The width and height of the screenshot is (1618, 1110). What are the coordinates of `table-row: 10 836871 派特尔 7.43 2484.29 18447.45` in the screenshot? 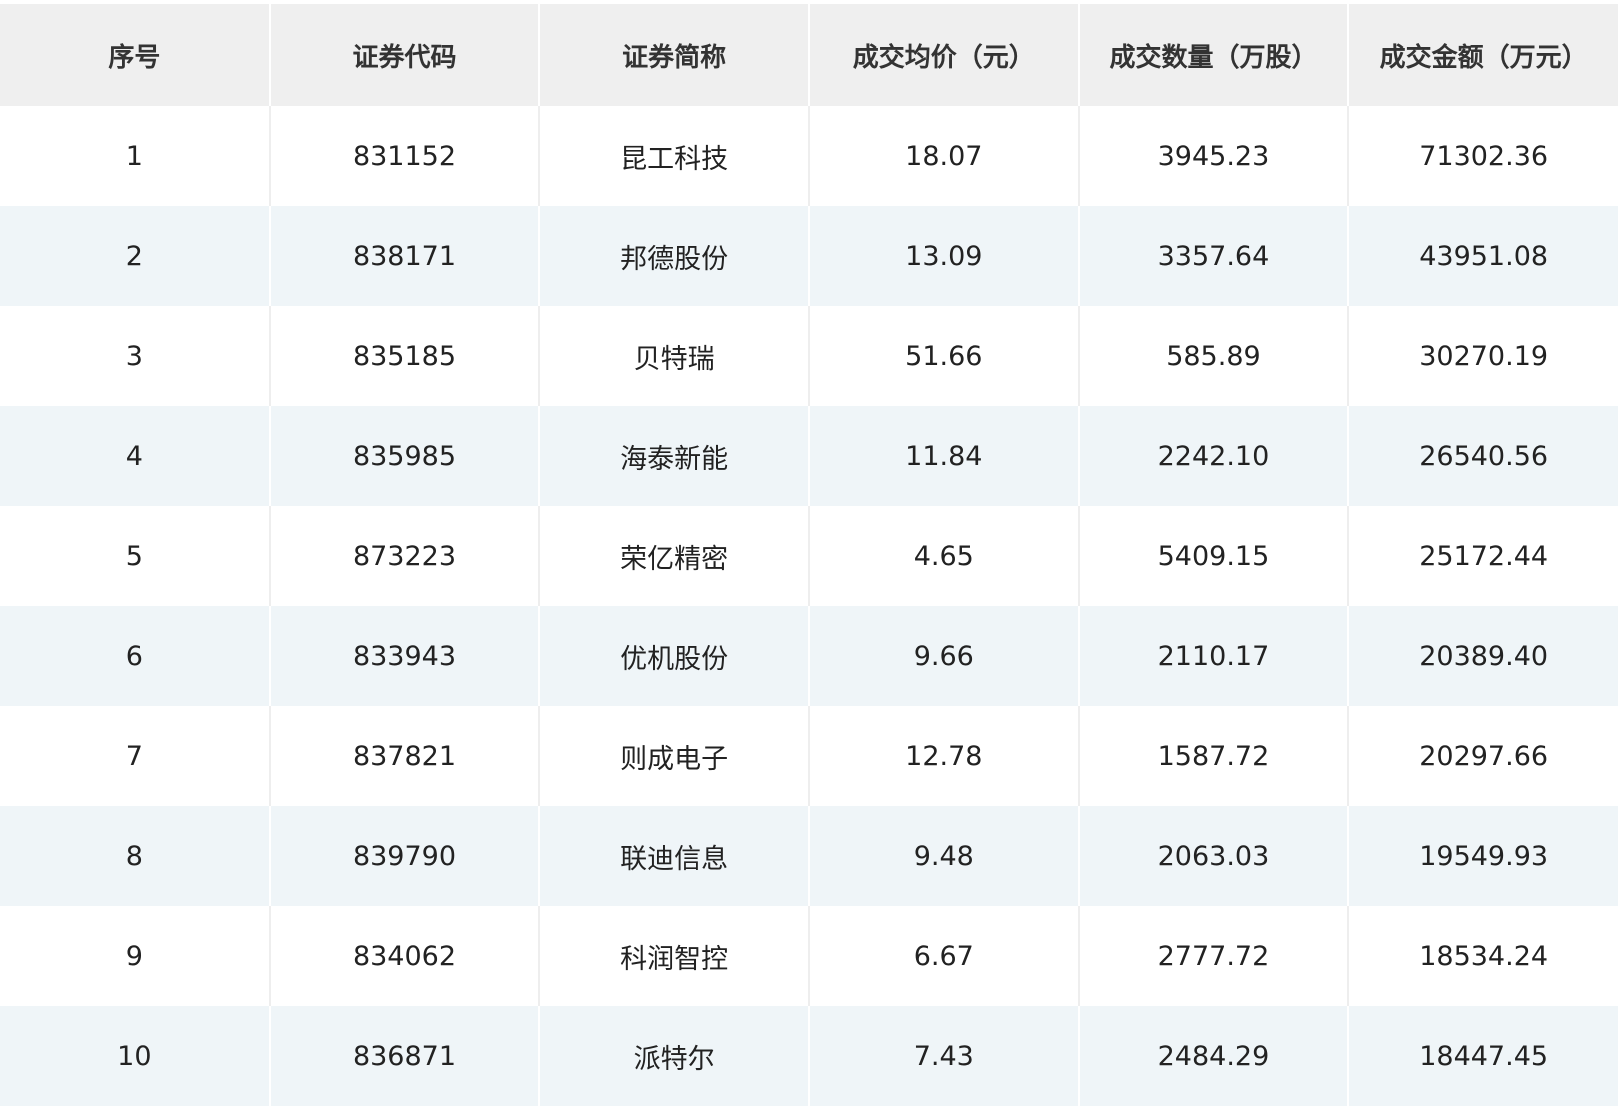 It's located at (809, 1056).